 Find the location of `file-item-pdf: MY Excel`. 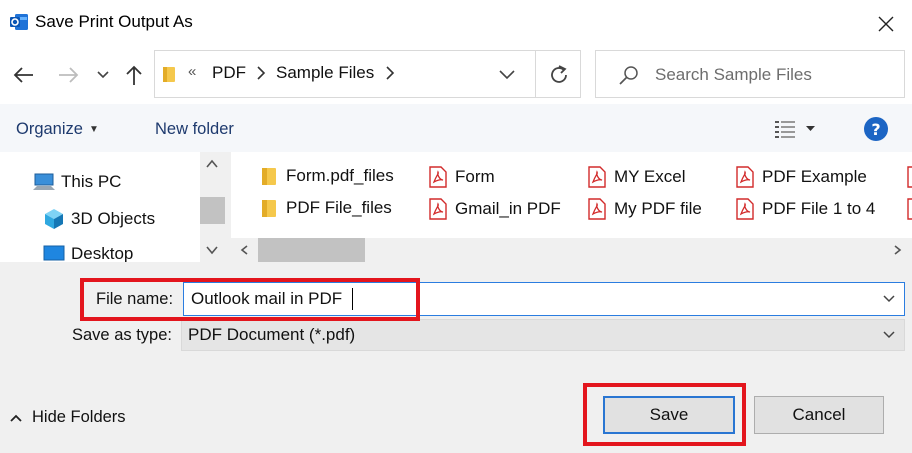

file-item-pdf: MY Excel is located at coordinates (637, 177).